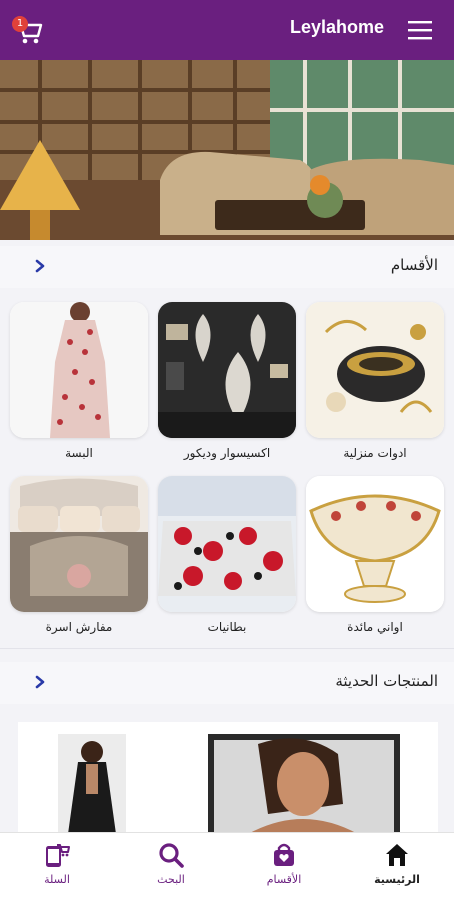  I want to click on shopping-bag-icon, so click(284, 854).